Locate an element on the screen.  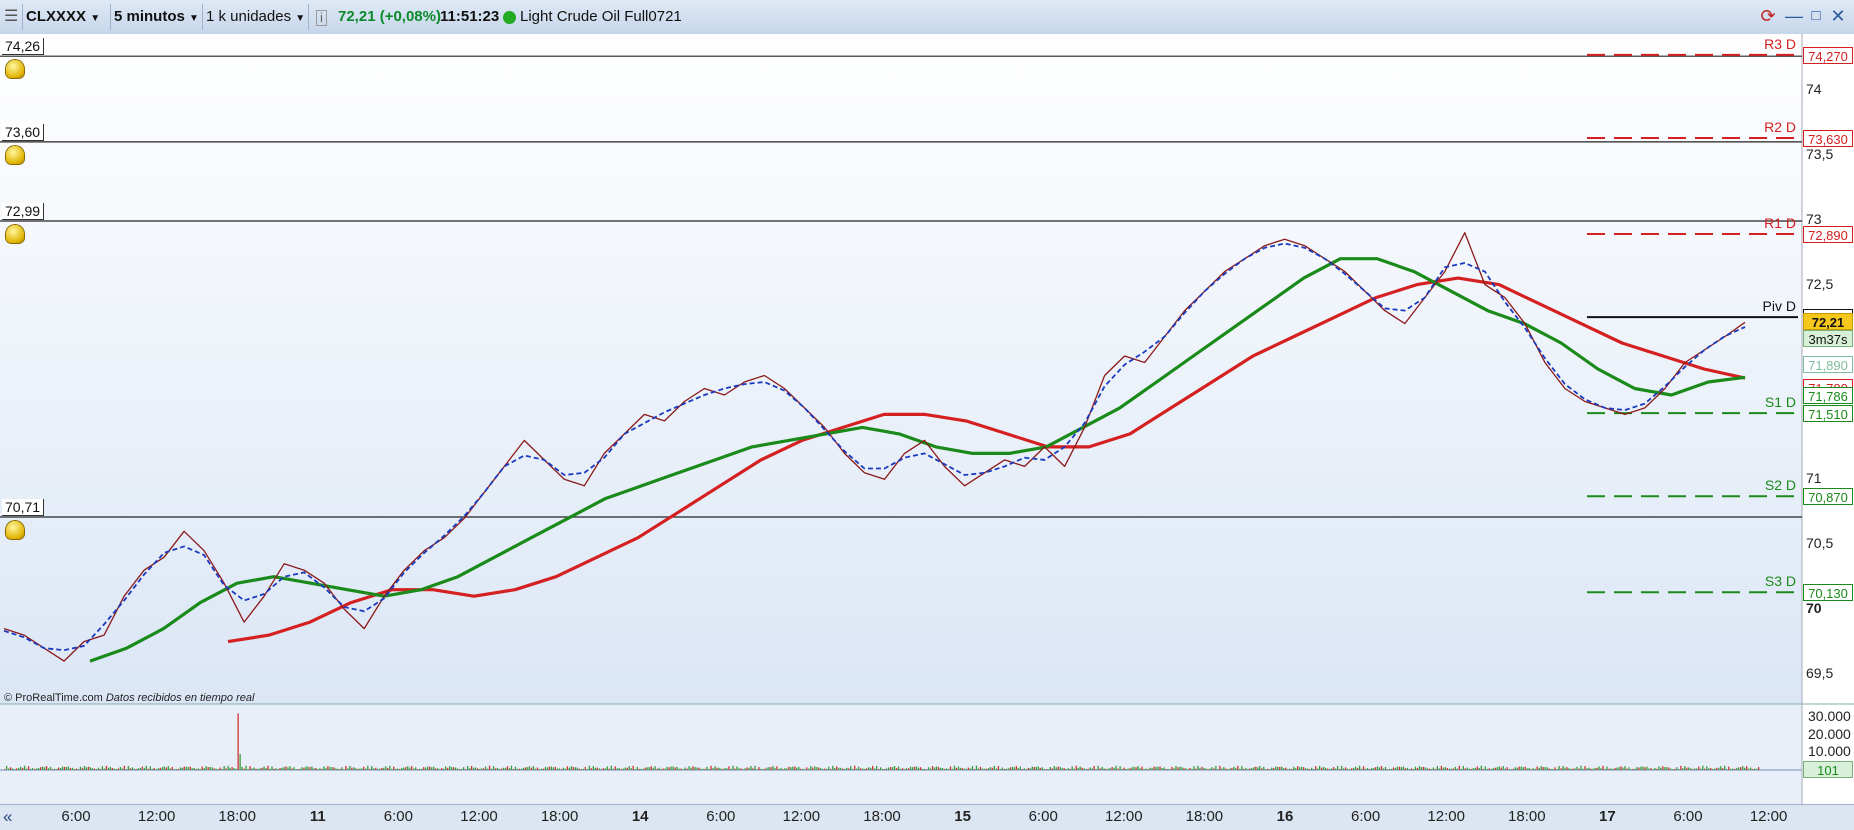
minimize-button: — is located at coordinates (1794, 16).